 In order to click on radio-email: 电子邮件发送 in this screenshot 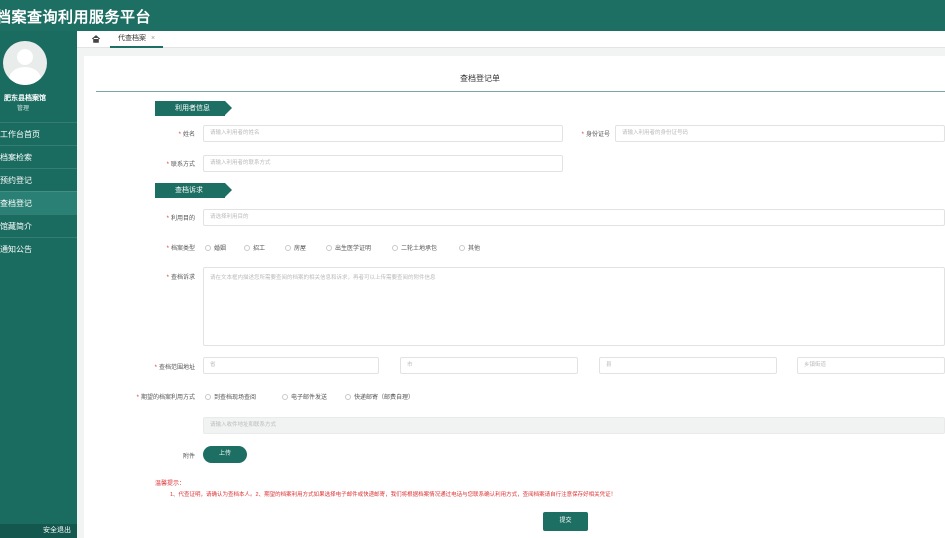, I will do `click(304, 396)`.